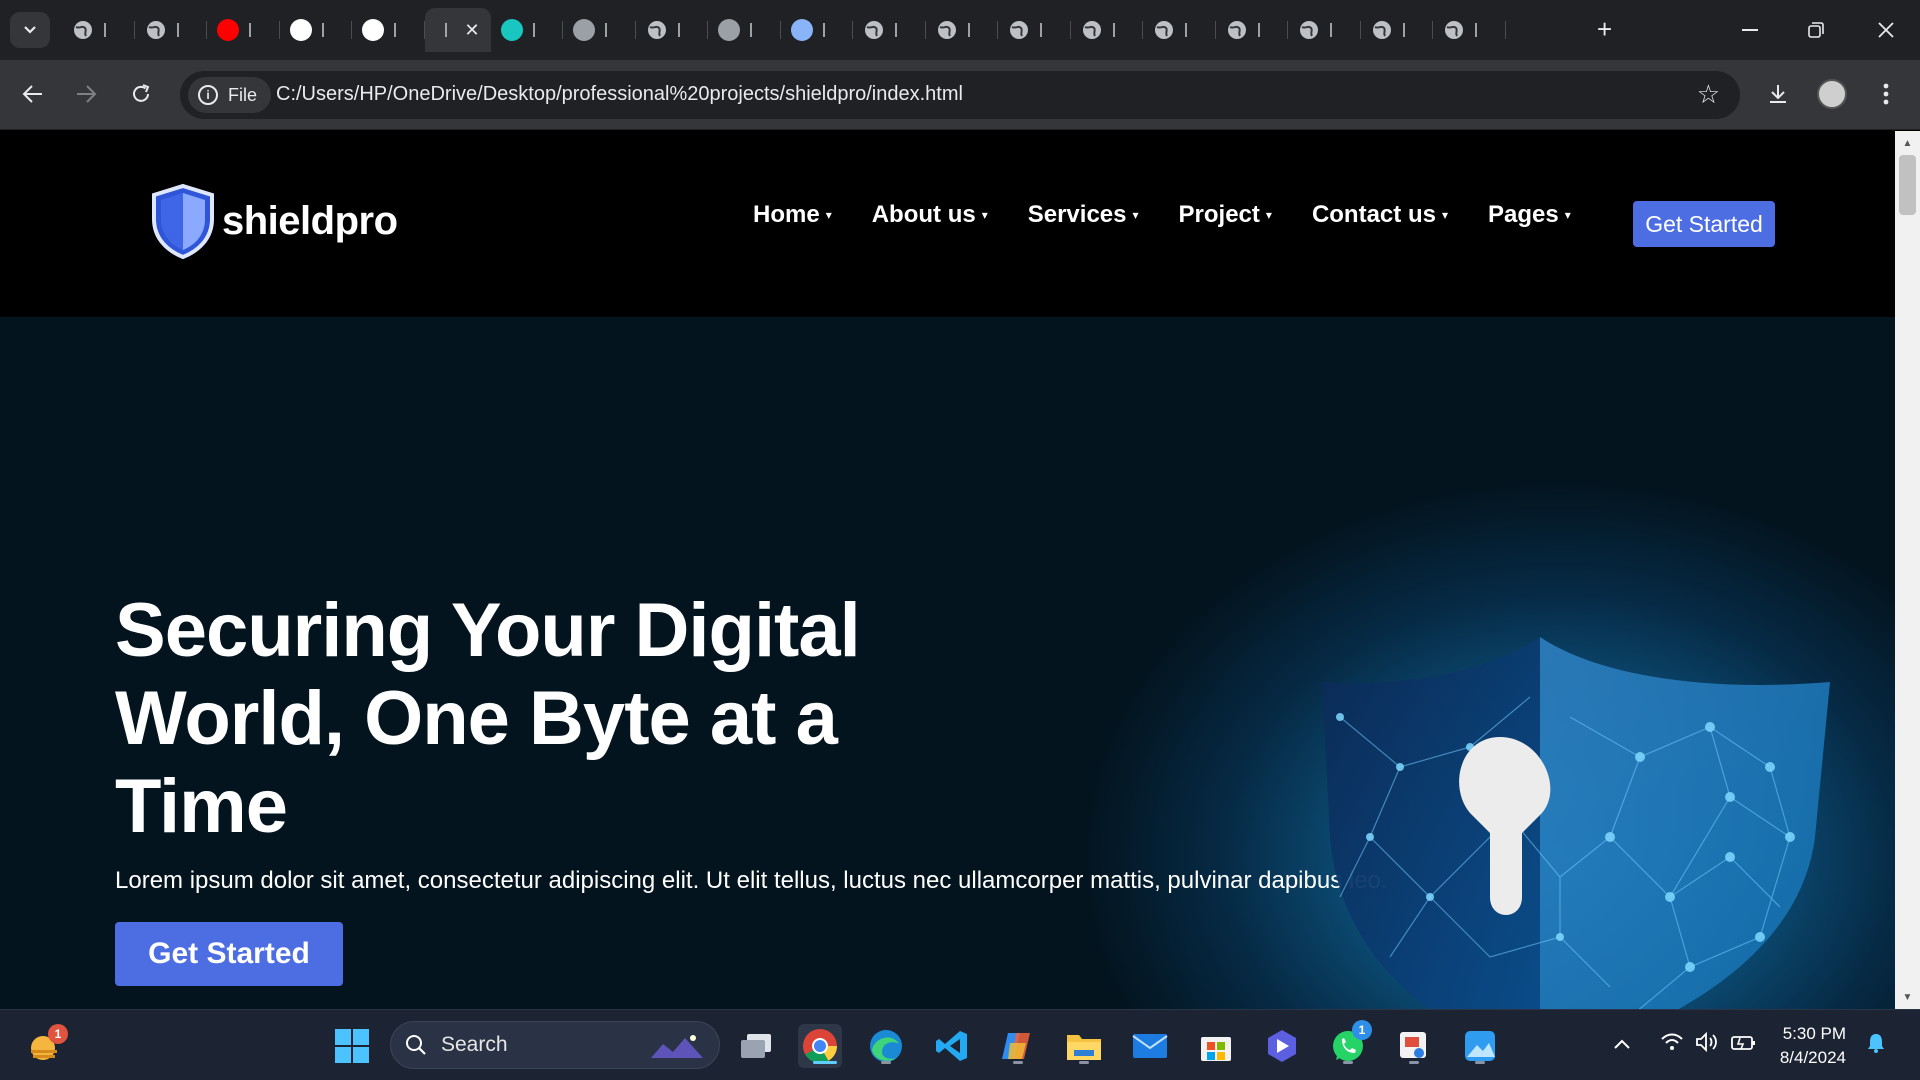  Describe the element at coordinates (1907, 143) in the screenshot. I see `scroll-up-icon: ▲` at that location.